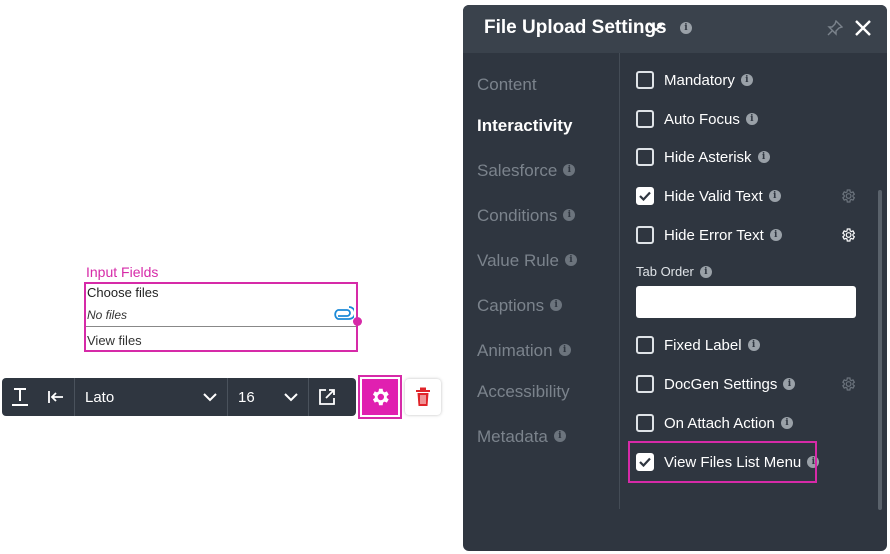 This screenshot has width=890, height=554. I want to click on widget-divider, so click(221, 326).